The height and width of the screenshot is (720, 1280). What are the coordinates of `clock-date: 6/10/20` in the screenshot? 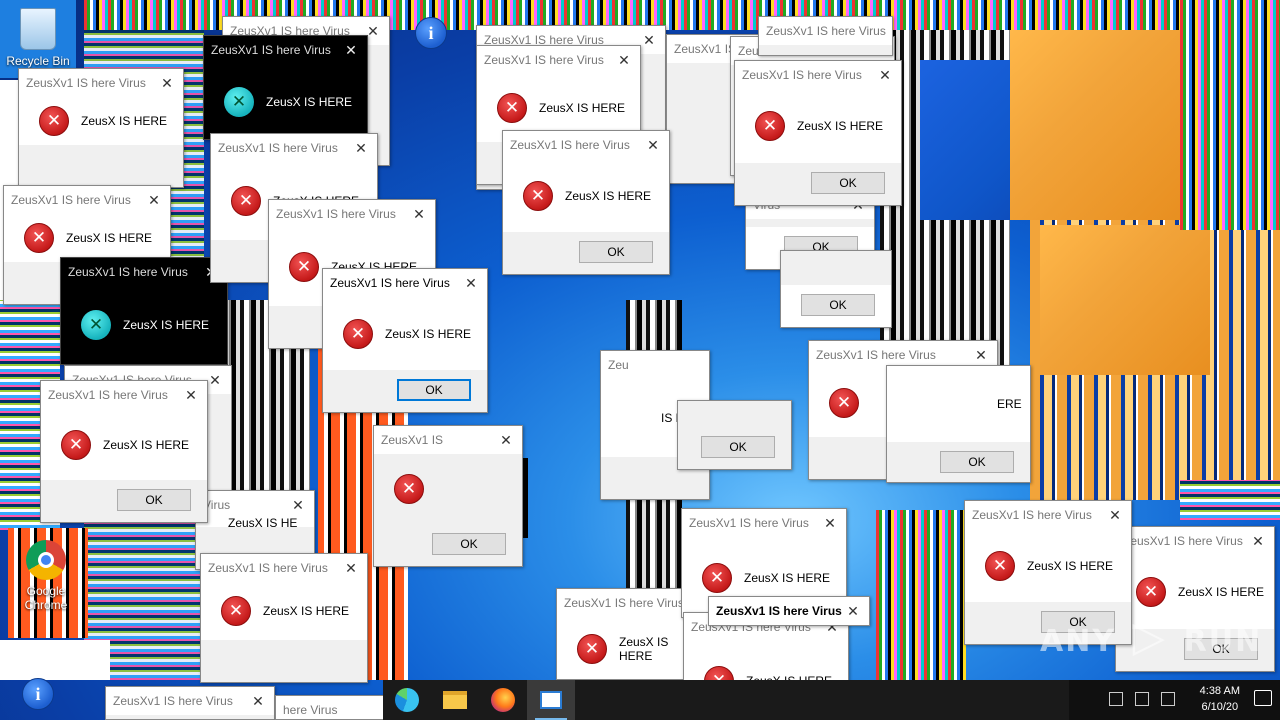 It's located at (1220, 707).